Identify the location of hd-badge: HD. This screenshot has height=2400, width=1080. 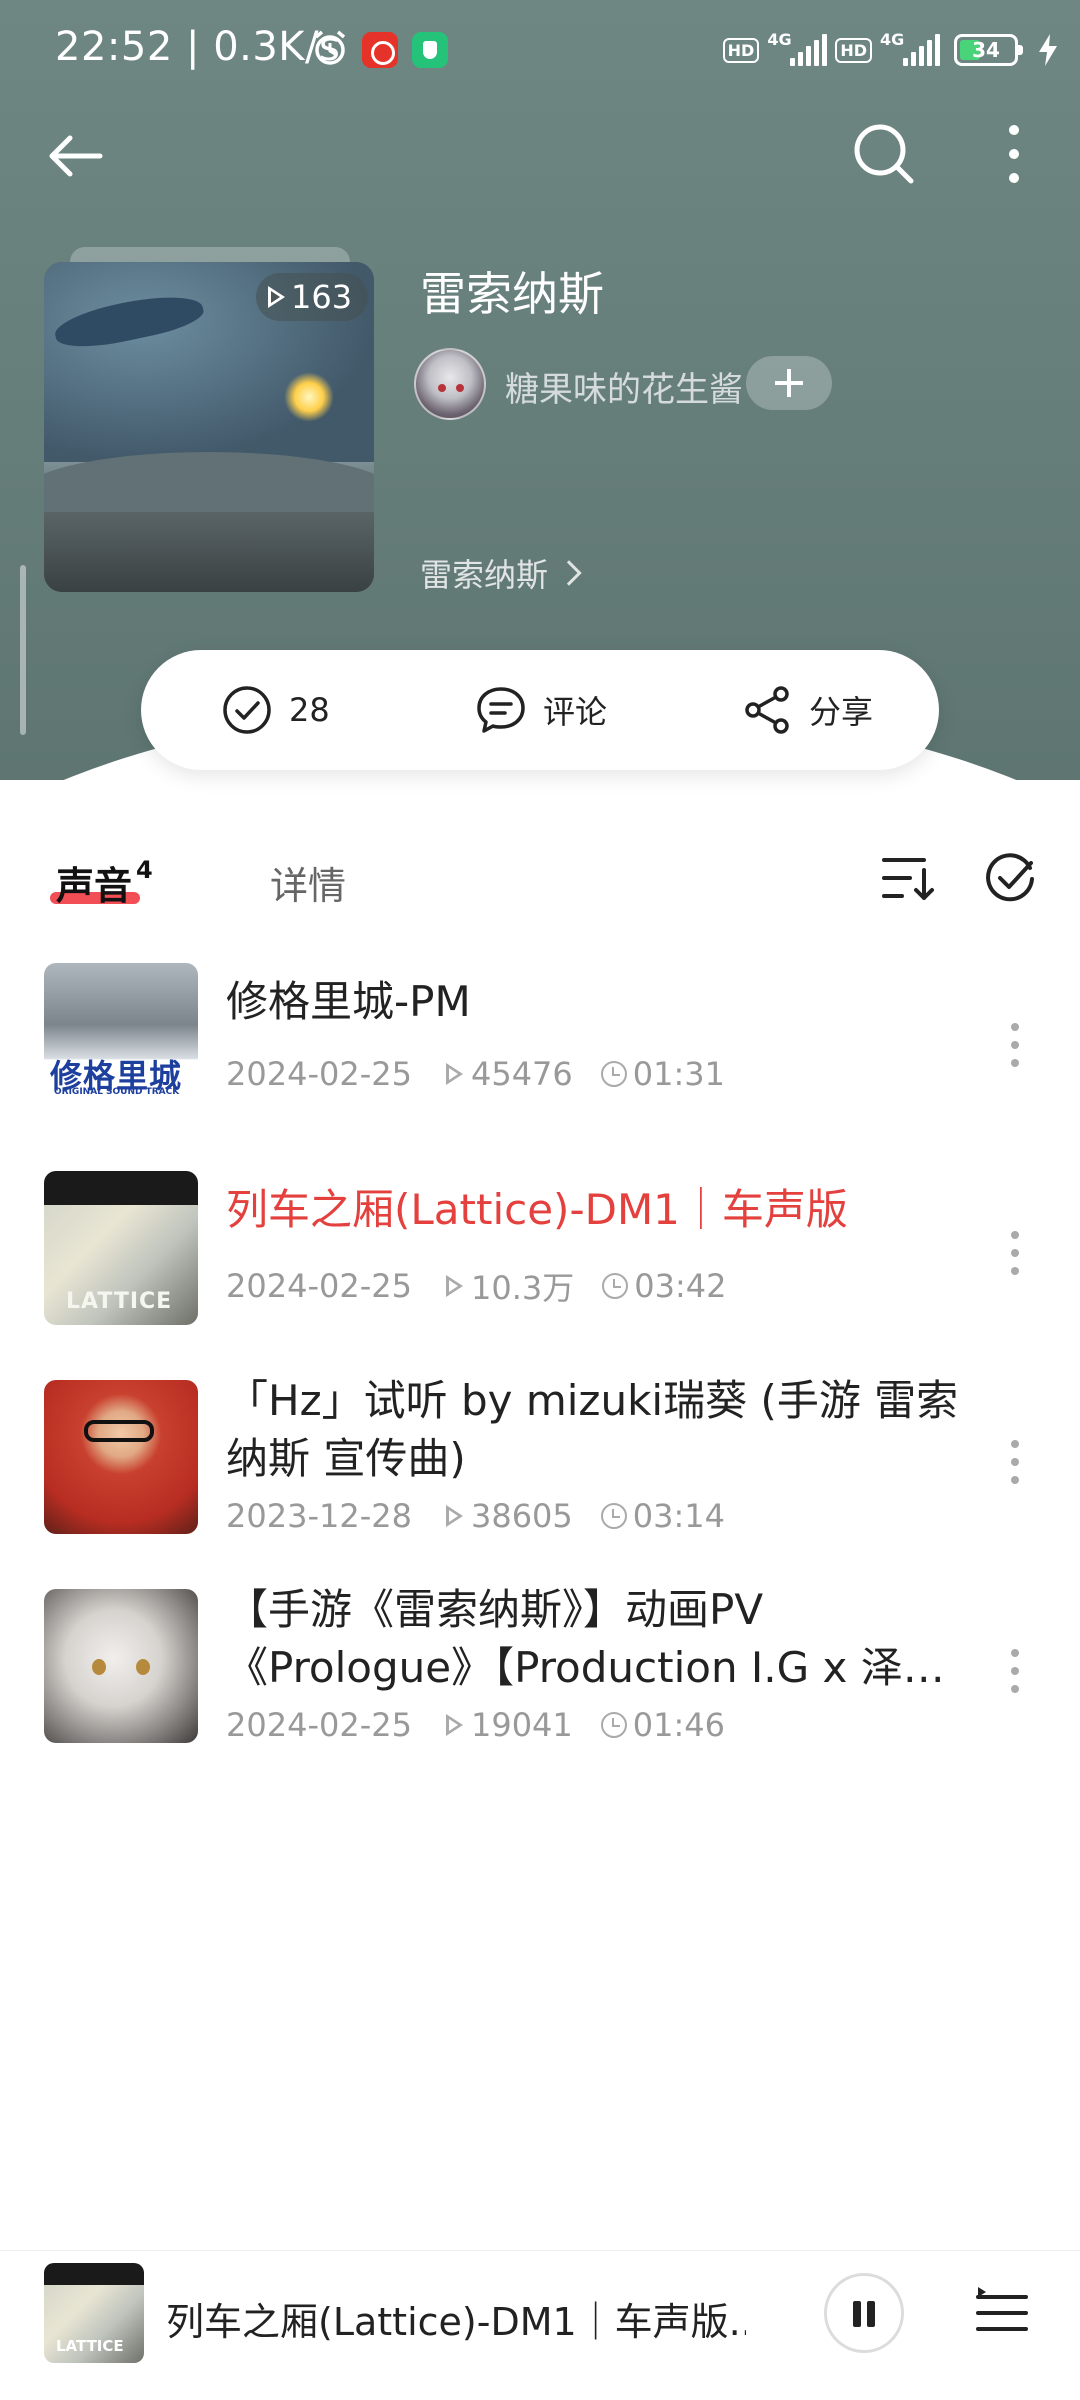
(741, 50).